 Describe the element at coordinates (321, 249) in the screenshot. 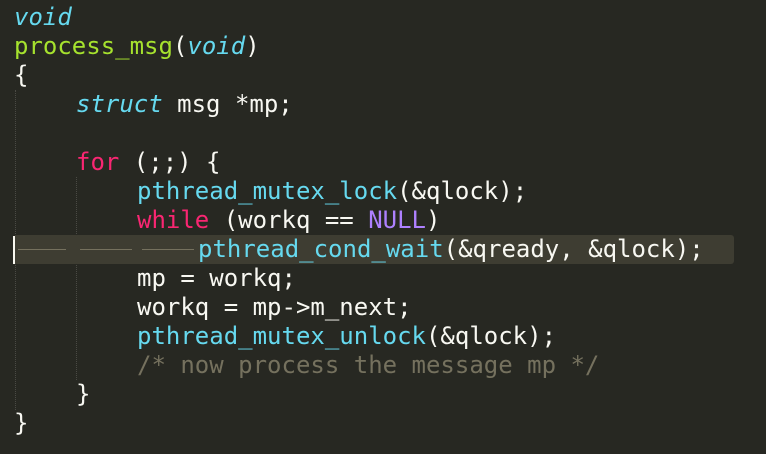

I see `function-call: pthread_cond_wait` at that location.